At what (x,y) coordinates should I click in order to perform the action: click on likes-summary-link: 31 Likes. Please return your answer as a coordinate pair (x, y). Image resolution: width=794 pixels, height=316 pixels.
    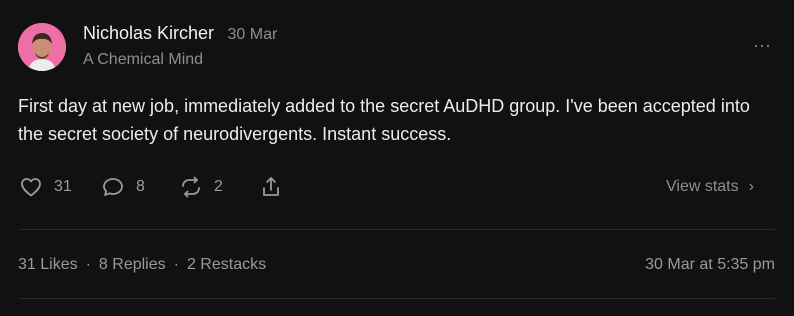
    Looking at the image, I should click on (48, 264).